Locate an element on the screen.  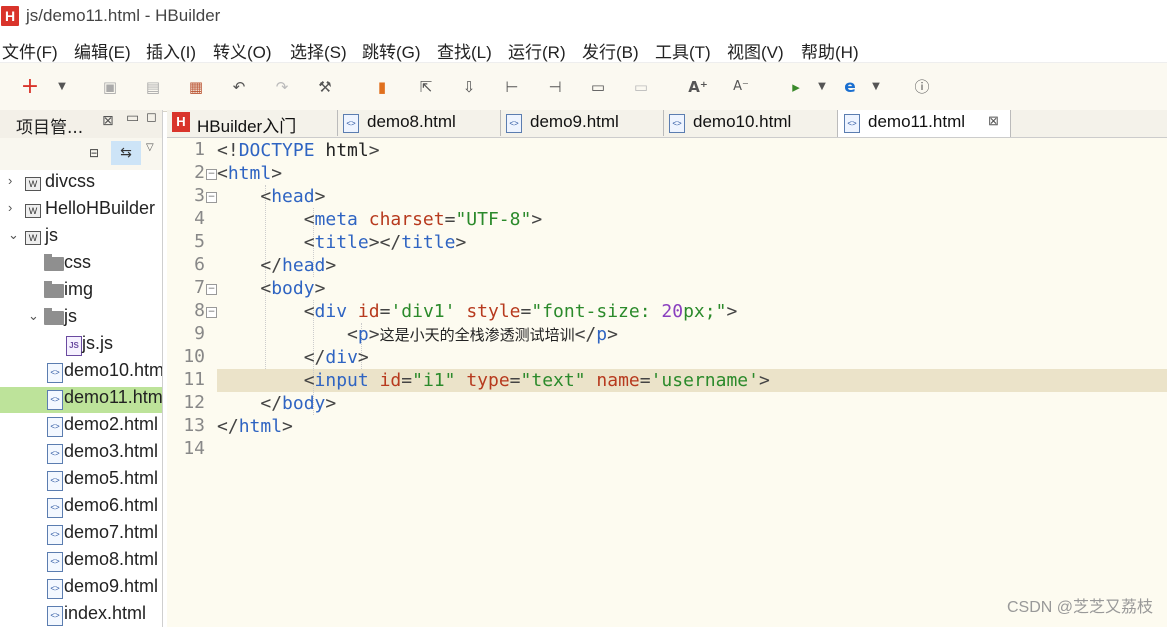
code-line: <p>这是小天的全栈渗透测试培训</p> is located at coordinates (692, 334).